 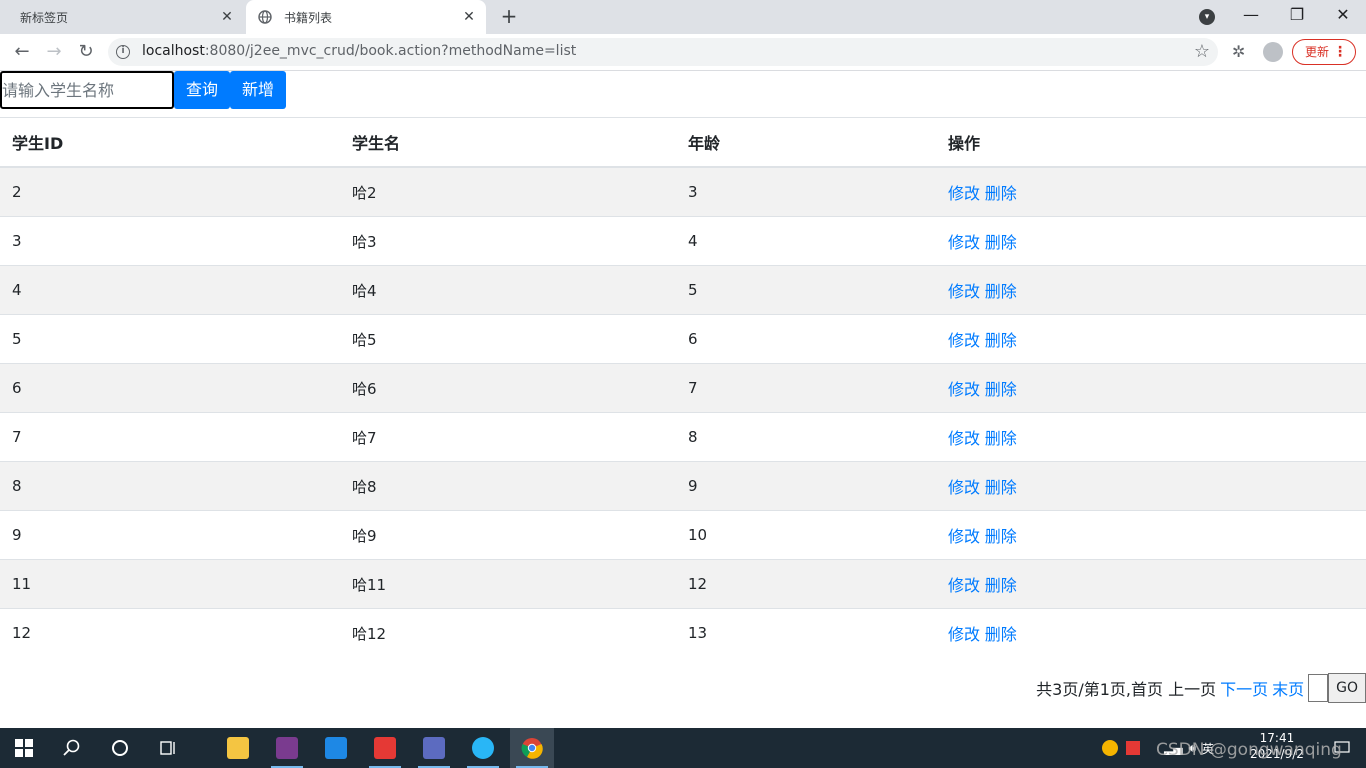 I want to click on cell-id: 5, so click(x=170, y=339).